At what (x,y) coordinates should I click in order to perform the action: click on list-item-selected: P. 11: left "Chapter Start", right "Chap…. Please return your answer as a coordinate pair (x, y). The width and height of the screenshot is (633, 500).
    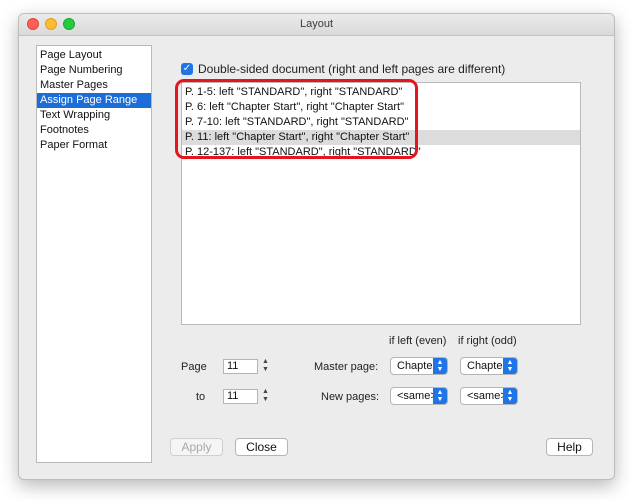
    Looking at the image, I should click on (381, 137).